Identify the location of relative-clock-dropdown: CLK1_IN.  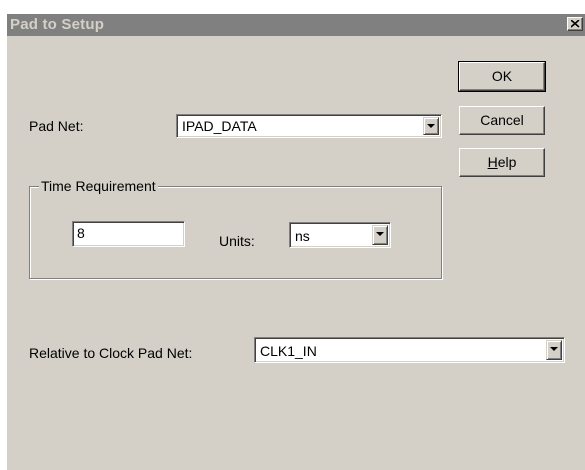
(409, 350).